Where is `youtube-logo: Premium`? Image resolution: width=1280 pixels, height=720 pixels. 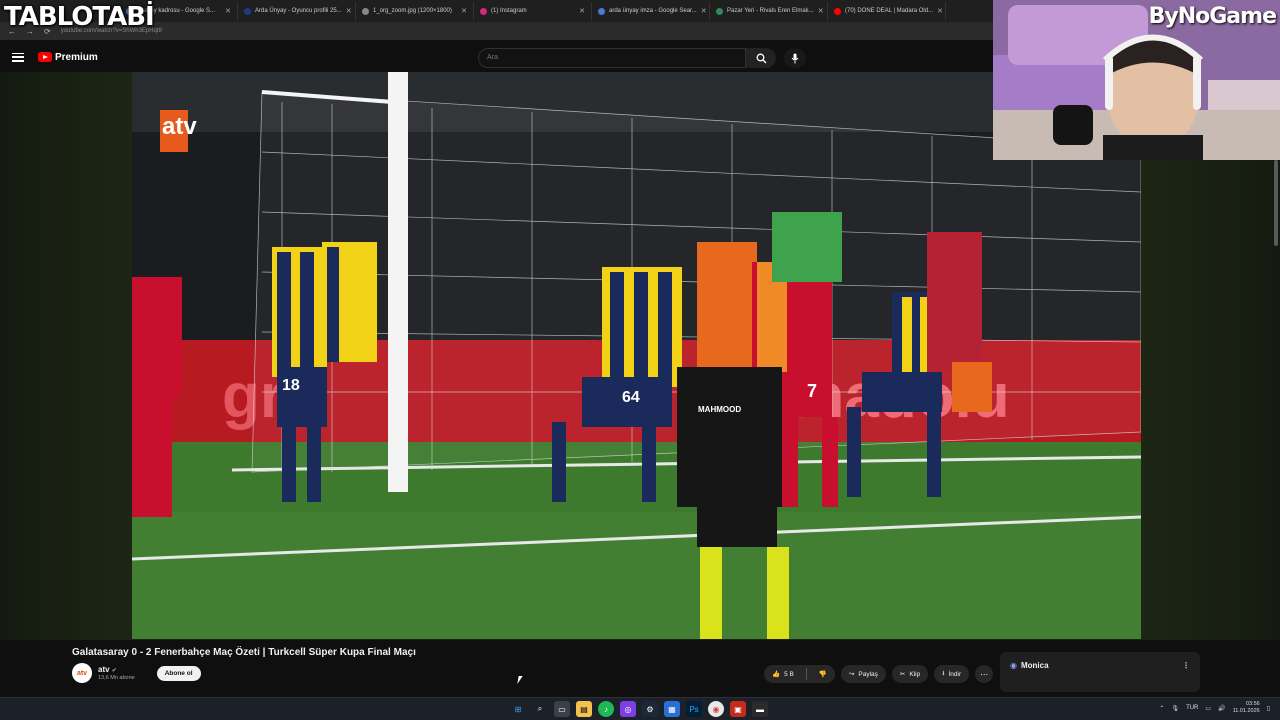
youtube-logo: Premium is located at coordinates (68, 57).